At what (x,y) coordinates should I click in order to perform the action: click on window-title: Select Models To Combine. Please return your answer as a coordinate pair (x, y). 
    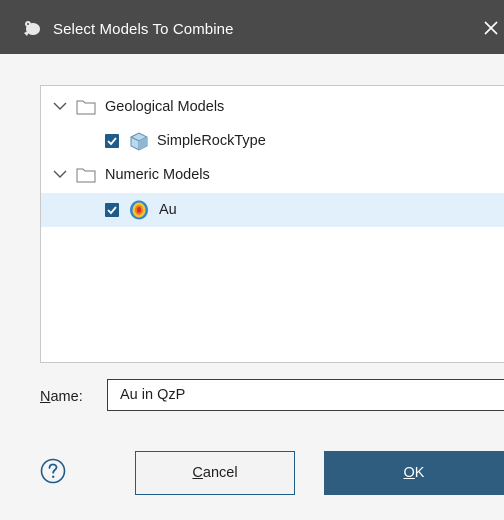
    Looking at the image, I should click on (143, 29).